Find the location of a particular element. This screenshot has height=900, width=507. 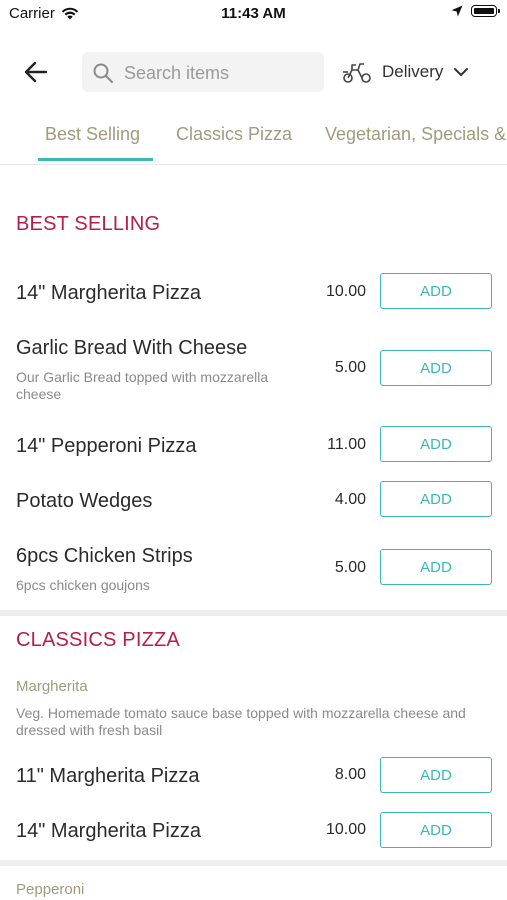

subcategory-title: Margherita is located at coordinates (52, 686).